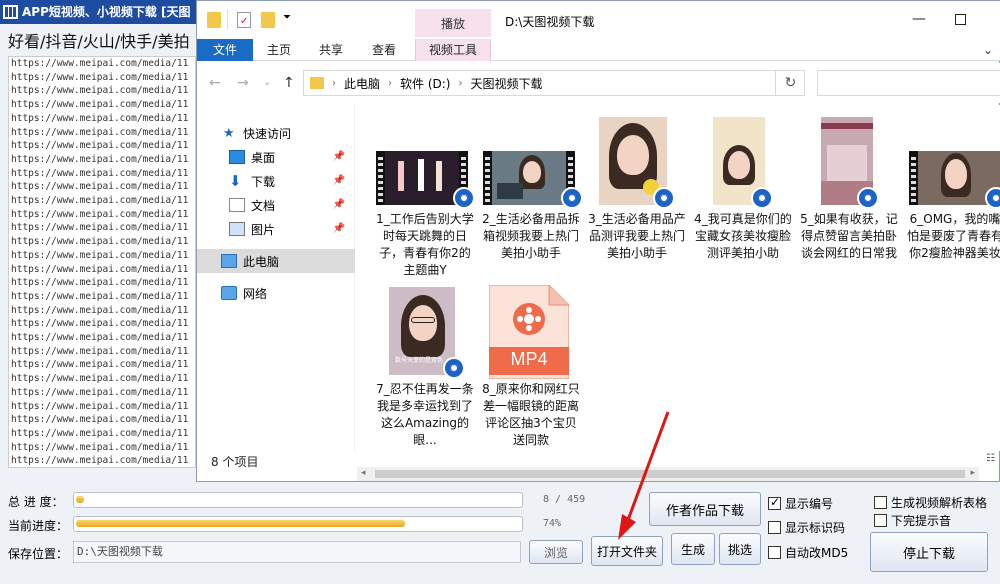 The image size is (1000, 584). I want to click on tab-view: 查看, so click(384, 50).